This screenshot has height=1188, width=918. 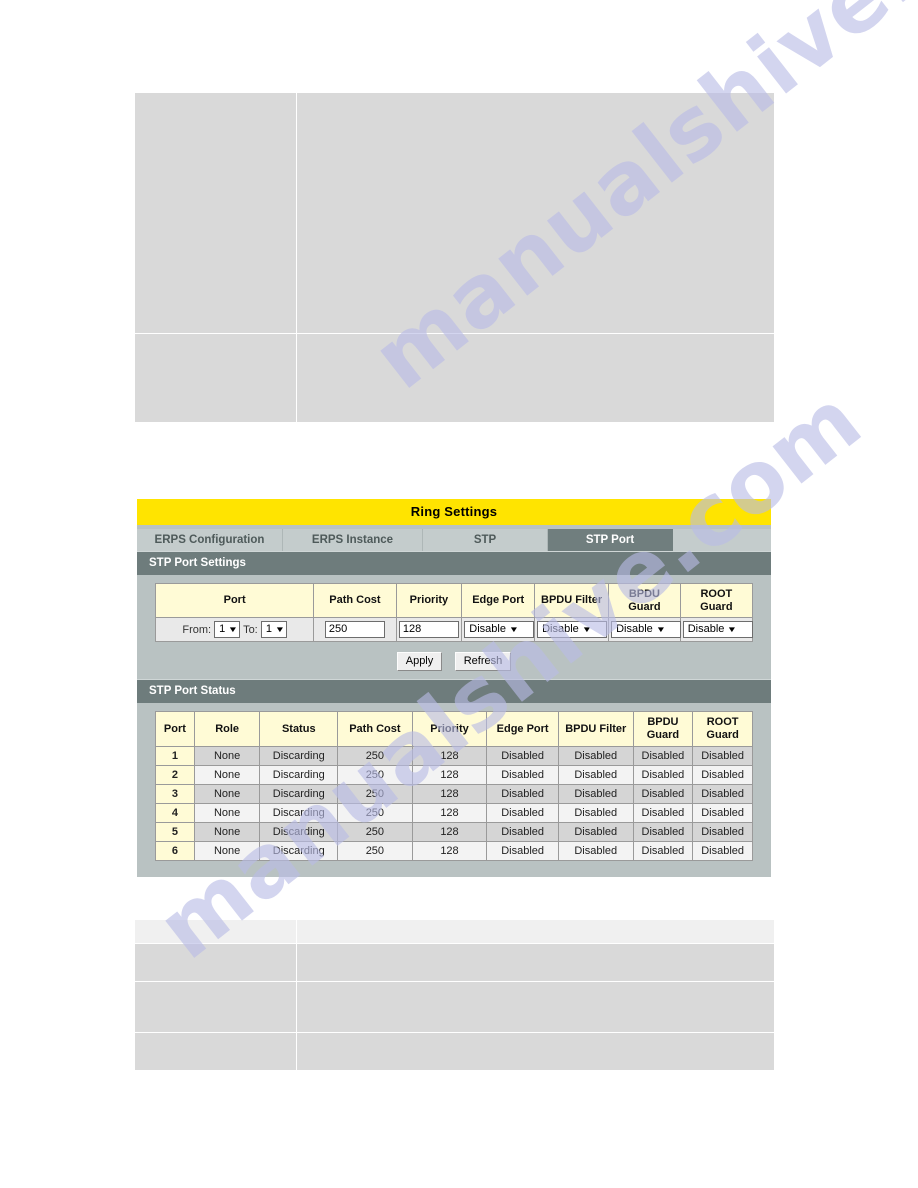 I want to click on cell-bpdu-guard: Disabled, so click(x=663, y=831).